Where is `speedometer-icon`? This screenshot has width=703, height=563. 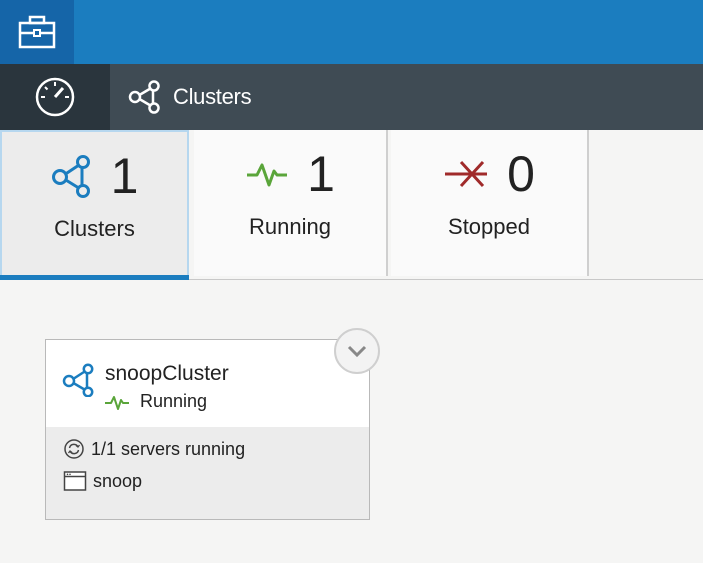 speedometer-icon is located at coordinates (55, 97).